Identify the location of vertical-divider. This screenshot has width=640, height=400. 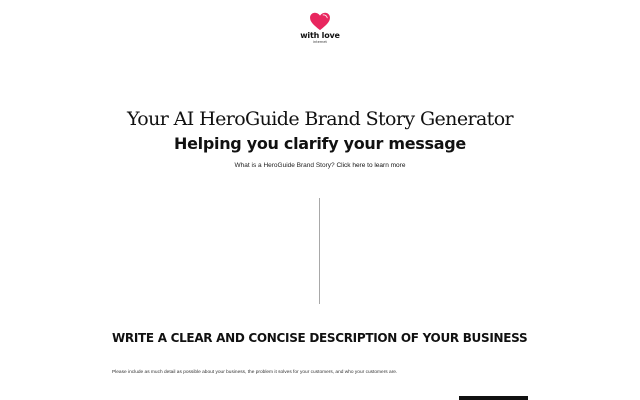
(319, 251).